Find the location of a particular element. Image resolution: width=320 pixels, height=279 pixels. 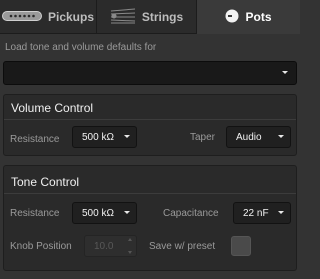

defaults-label: Load tone and volume defaults for is located at coordinates (81, 47).